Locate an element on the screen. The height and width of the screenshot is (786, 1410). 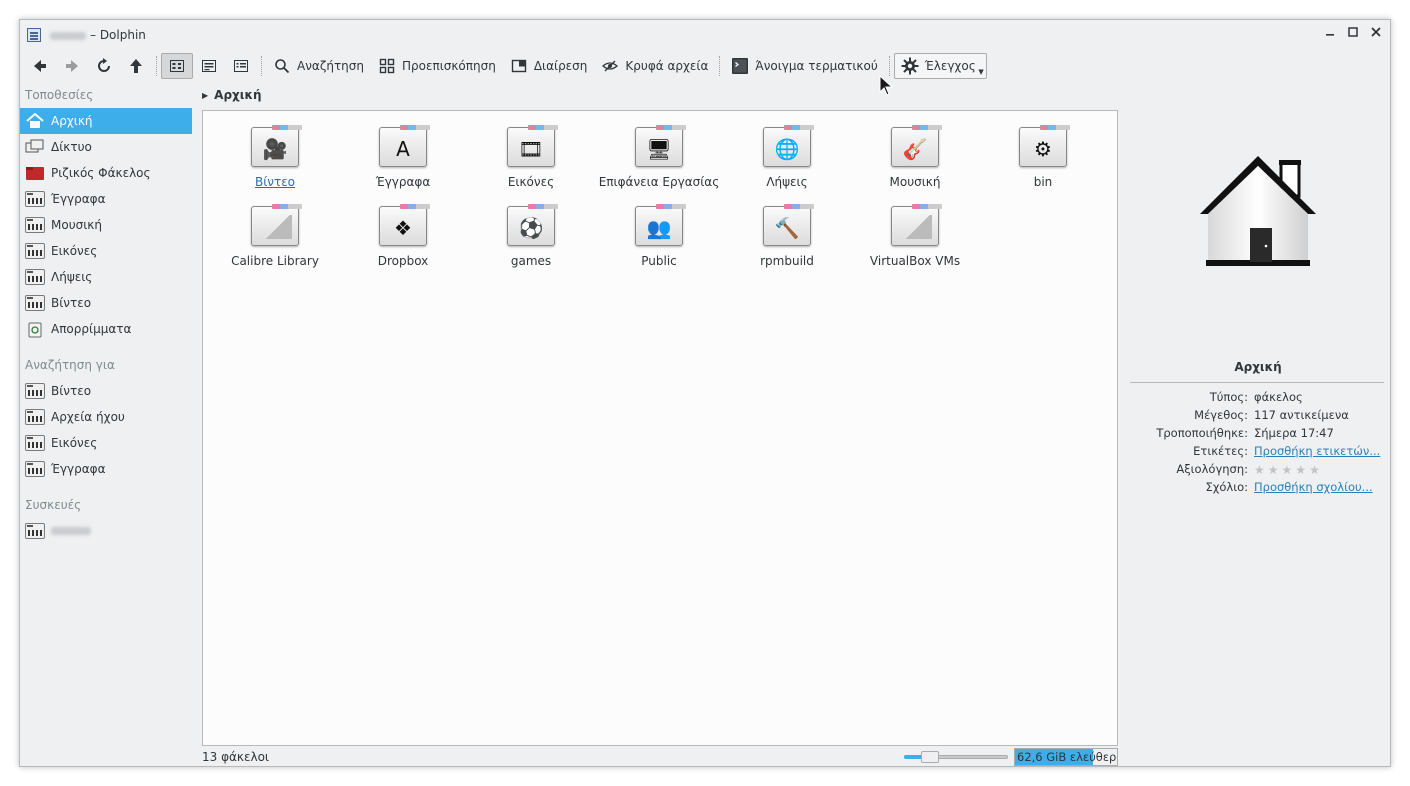
rating-stars: ★★★★★ is located at coordinates (1288, 470).